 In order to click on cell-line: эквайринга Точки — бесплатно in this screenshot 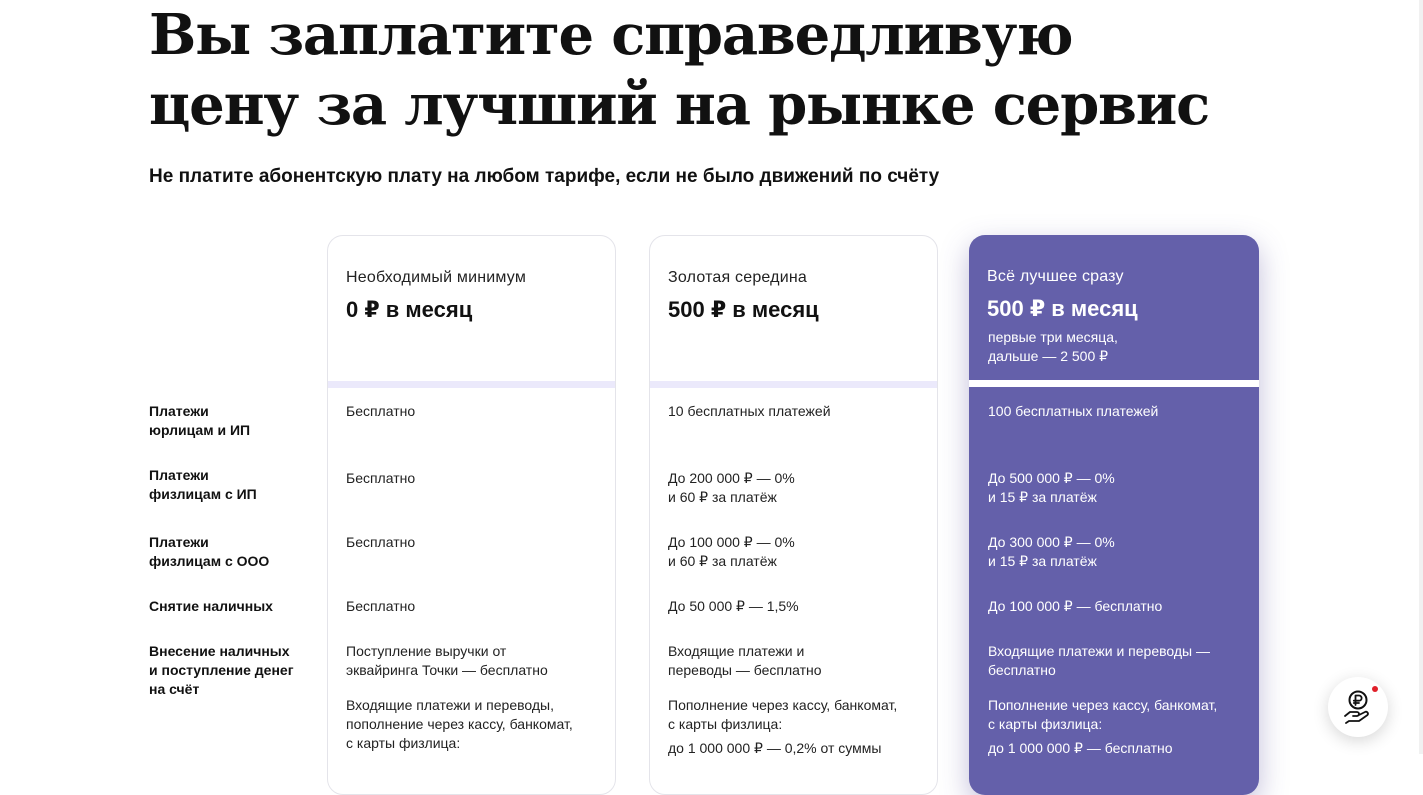, I will do `click(447, 670)`.